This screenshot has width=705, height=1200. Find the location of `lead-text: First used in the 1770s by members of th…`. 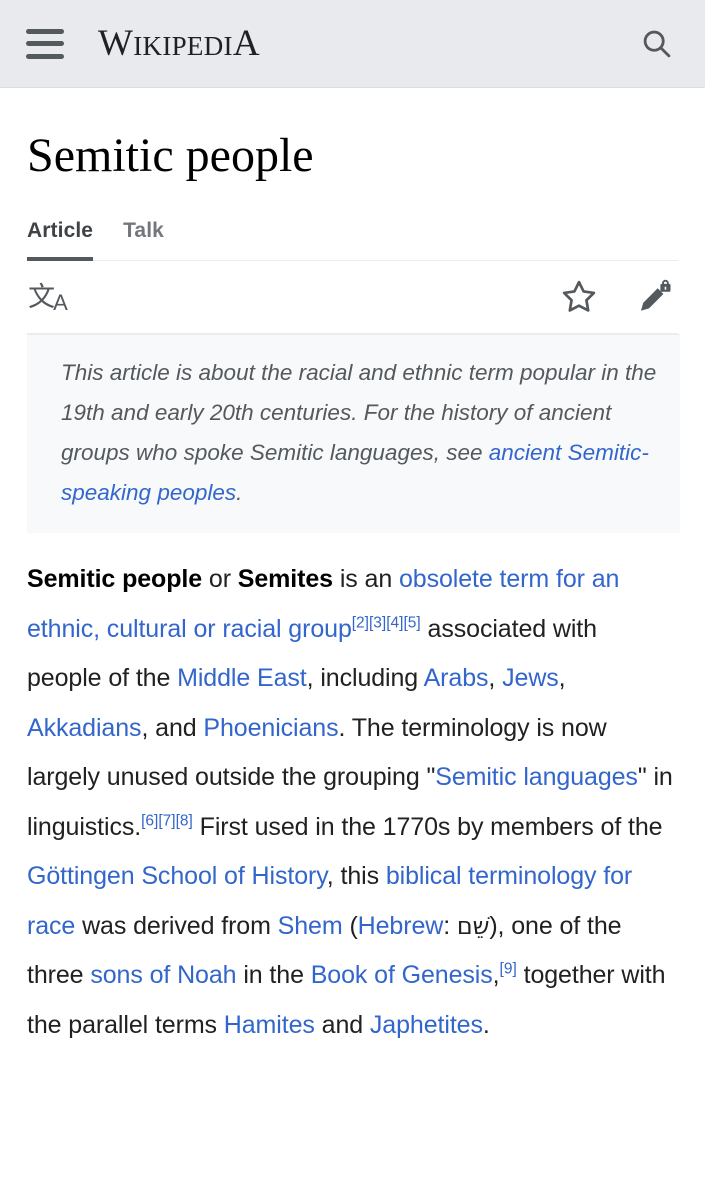

lead-text: First used in the 1770s by members of th… is located at coordinates (427, 826).